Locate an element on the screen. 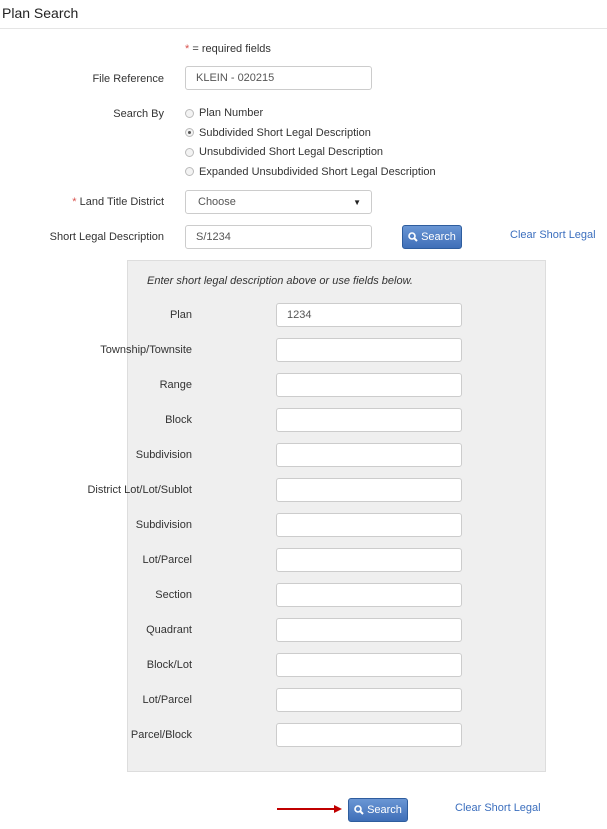  field-label: Range is located at coordinates (175, 385).